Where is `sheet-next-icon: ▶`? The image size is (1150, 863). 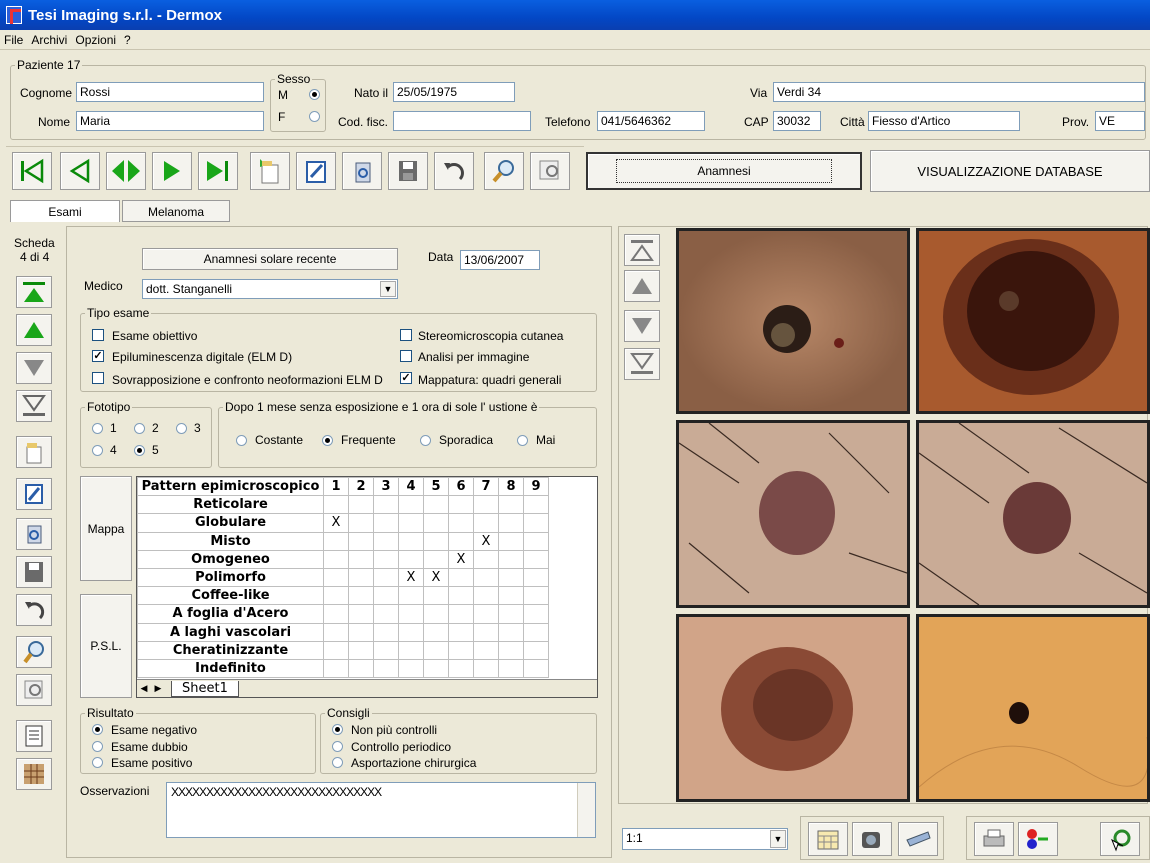 sheet-next-icon: ▶ is located at coordinates (158, 688).